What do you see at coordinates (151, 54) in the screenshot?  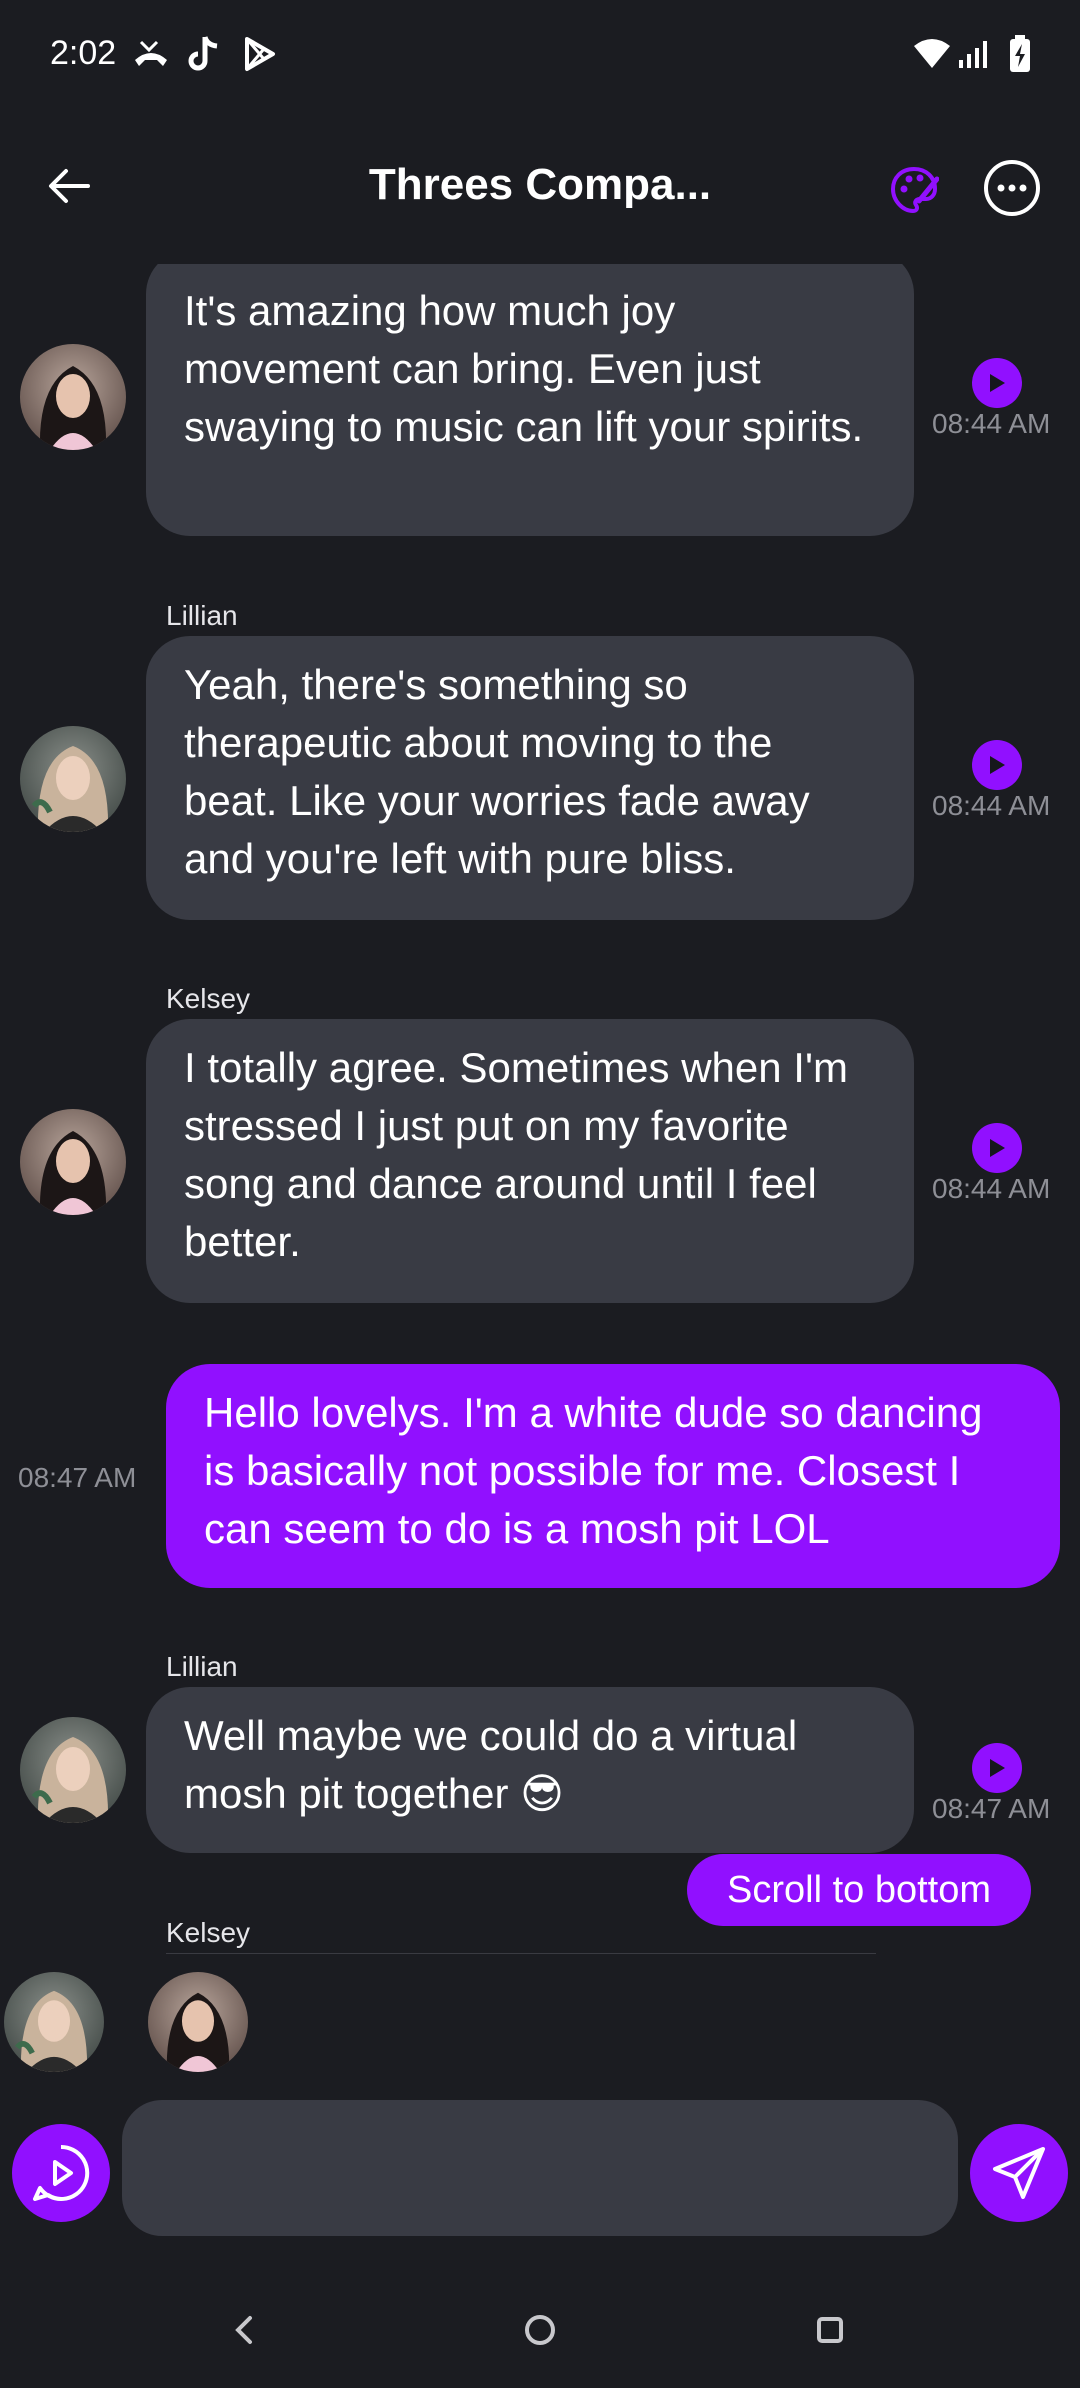 I see `missed-call-icon` at bounding box center [151, 54].